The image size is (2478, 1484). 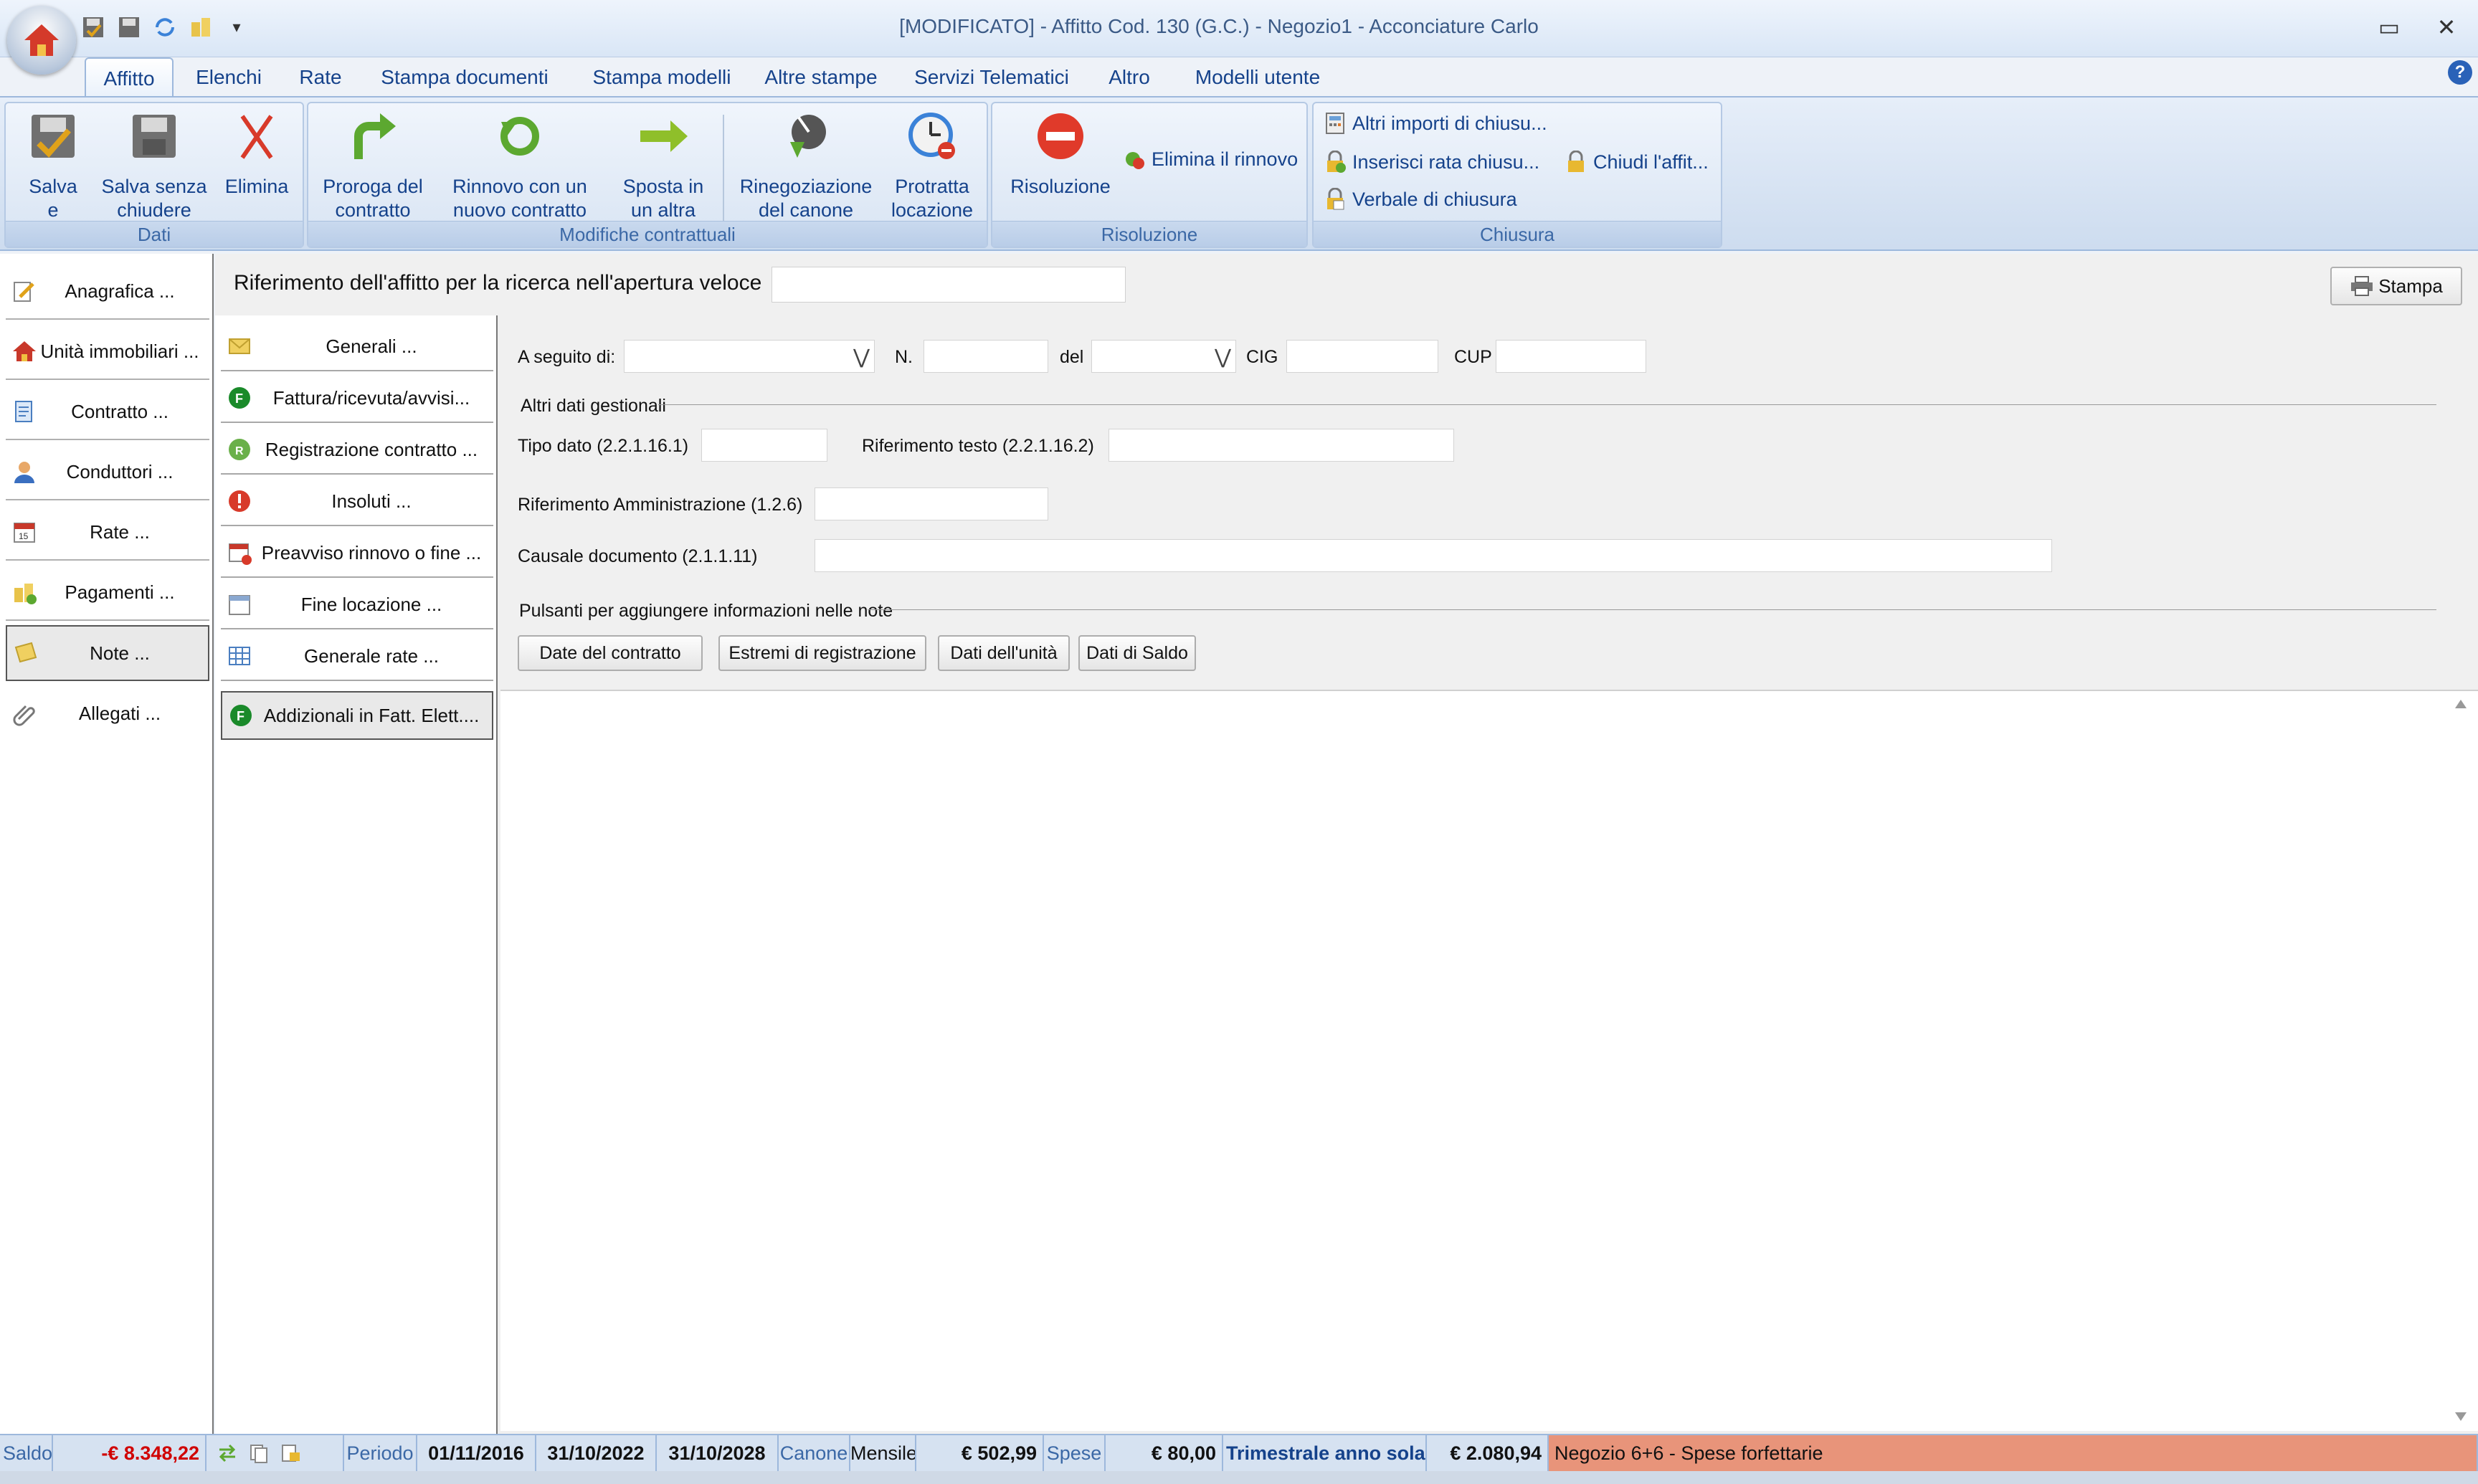 What do you see at coordinates (1420, 200) in the screenshot?
I see `verbale-chiusura-button: Verbale di chiusura` at bounding box center [1420, 200].